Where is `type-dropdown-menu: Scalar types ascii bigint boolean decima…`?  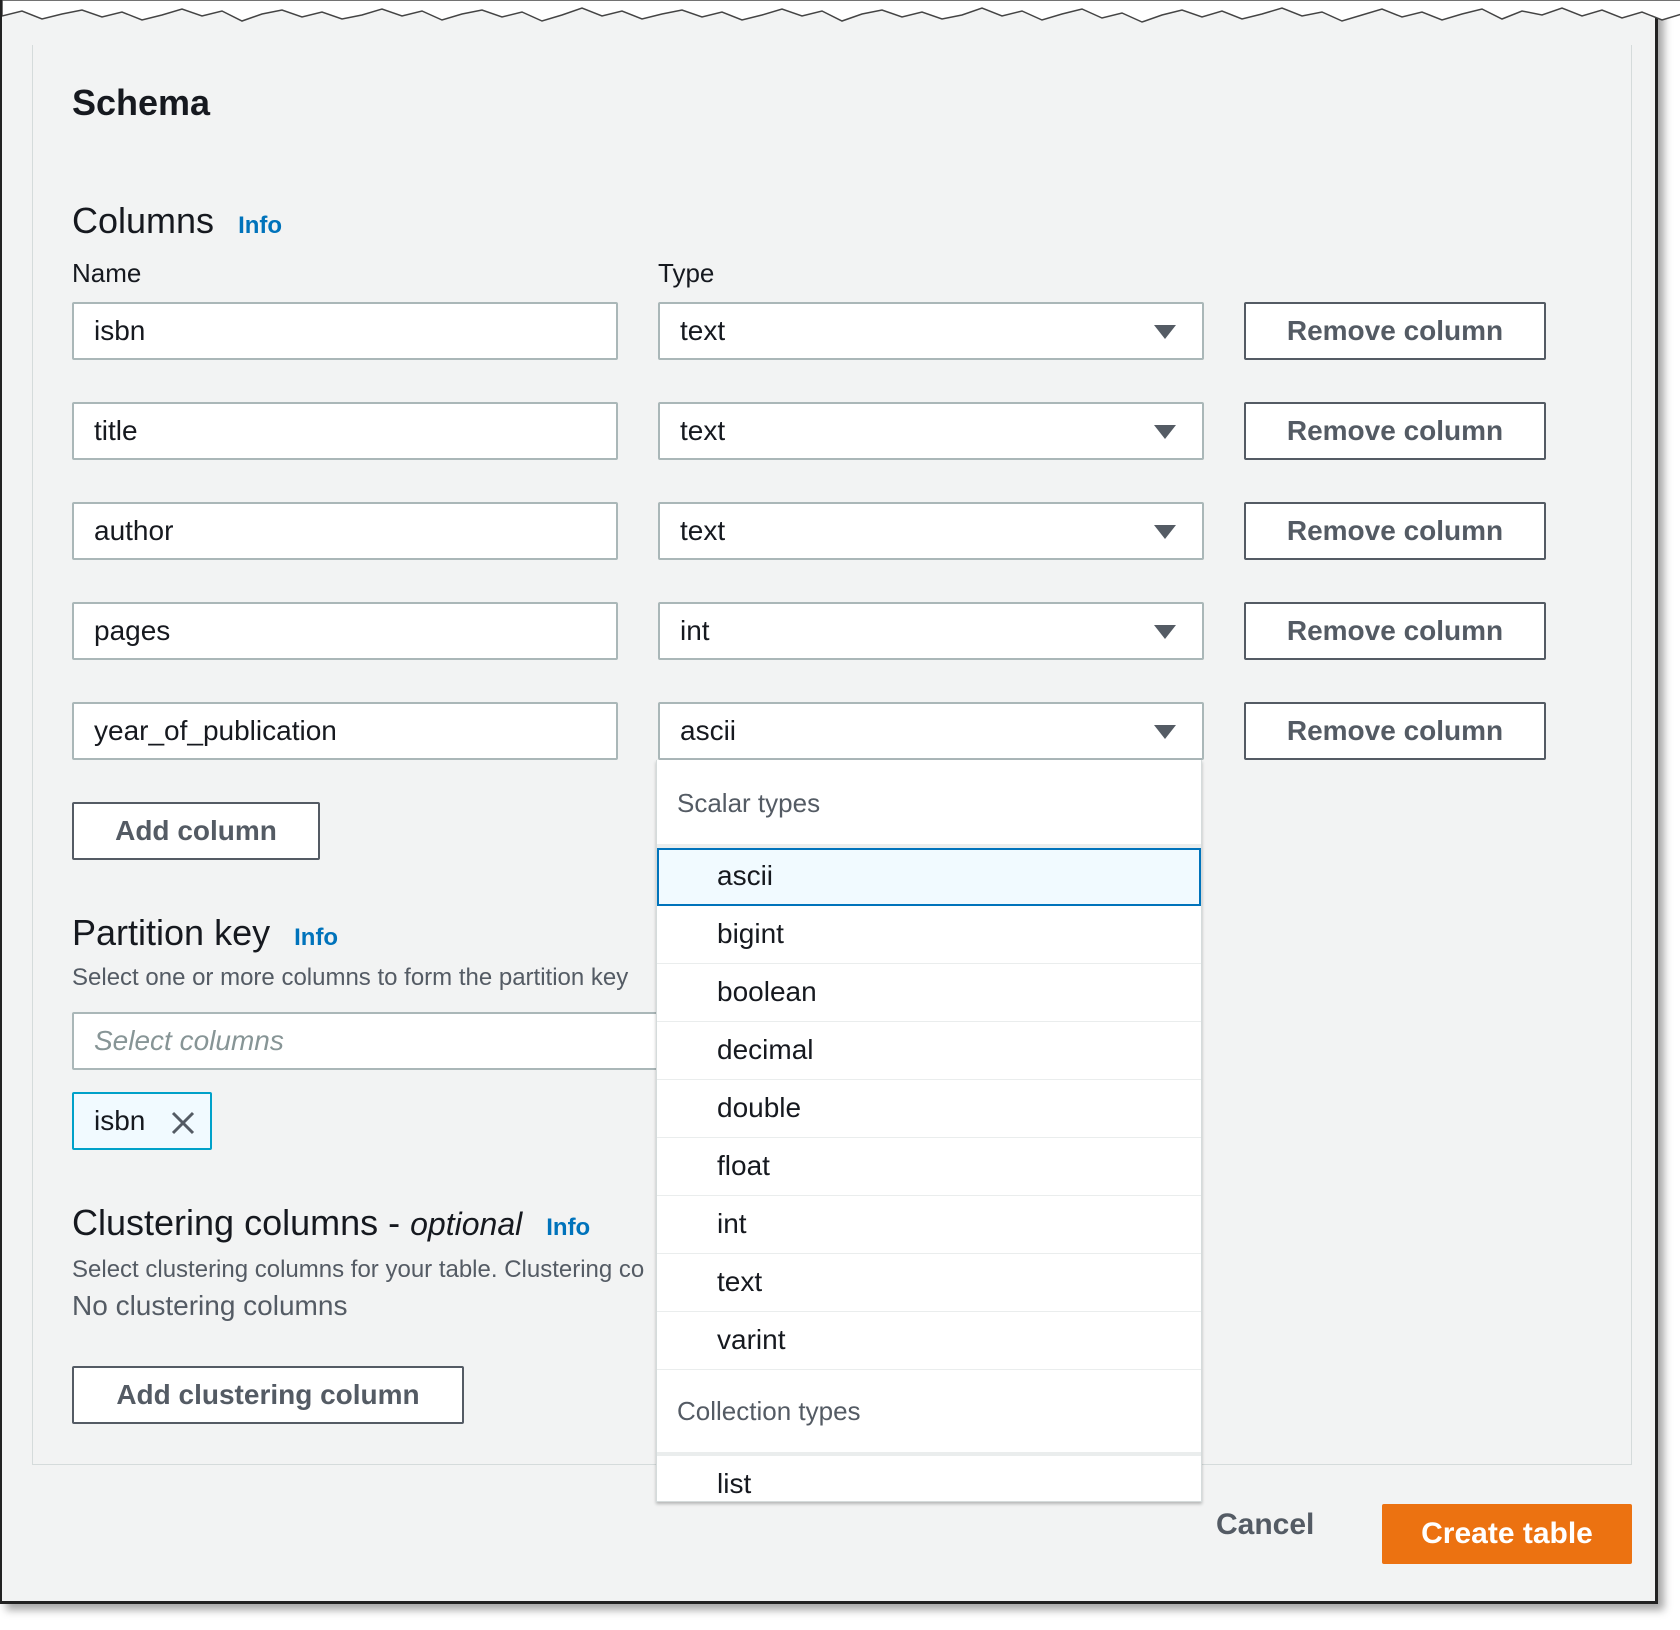
type-dropdown-menu: Scalar types ascii bigint boolean decima… is located at coordinates (929, 1131).